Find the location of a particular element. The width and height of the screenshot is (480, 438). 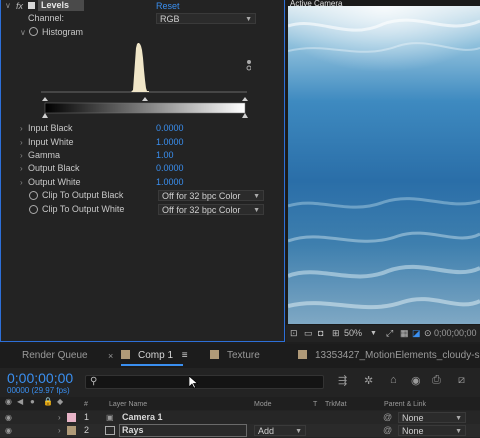

param-row: › Gamma 1.00 is located at coordinates (142, 155).